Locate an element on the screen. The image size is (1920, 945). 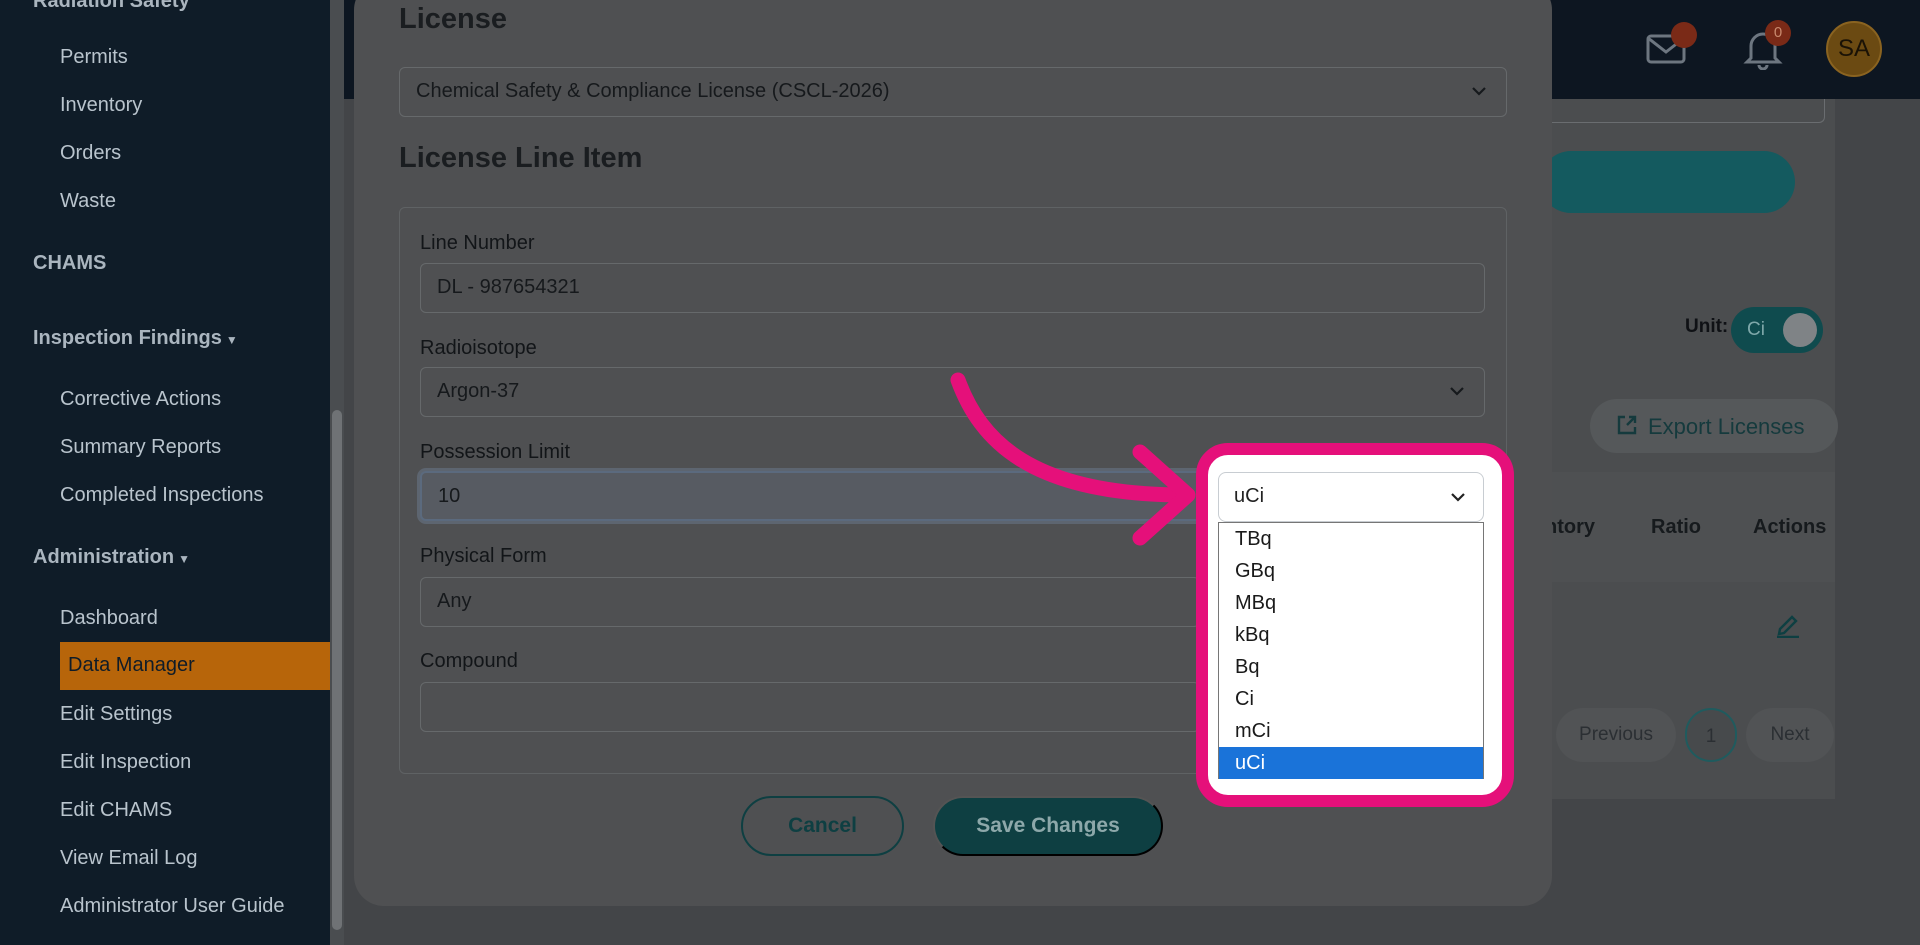
cancel-button: Cancel is located at coordinates (822, 826).